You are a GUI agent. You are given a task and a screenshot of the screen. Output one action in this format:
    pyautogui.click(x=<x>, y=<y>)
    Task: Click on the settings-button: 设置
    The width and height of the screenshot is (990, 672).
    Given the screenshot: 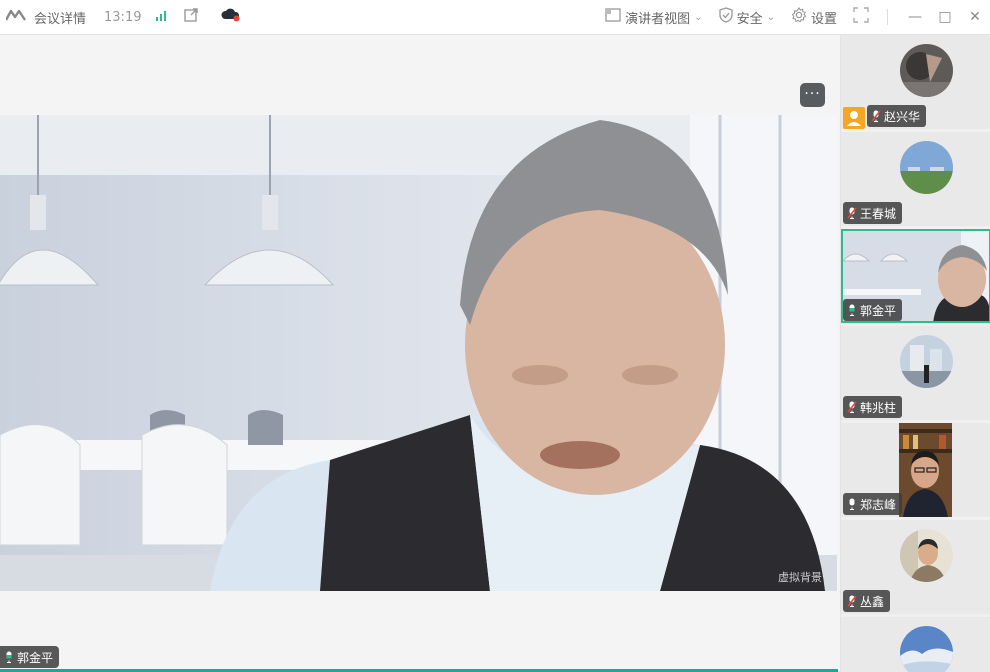 What is the action you would take?
    pyautogui.click(x=814, y=17)
    